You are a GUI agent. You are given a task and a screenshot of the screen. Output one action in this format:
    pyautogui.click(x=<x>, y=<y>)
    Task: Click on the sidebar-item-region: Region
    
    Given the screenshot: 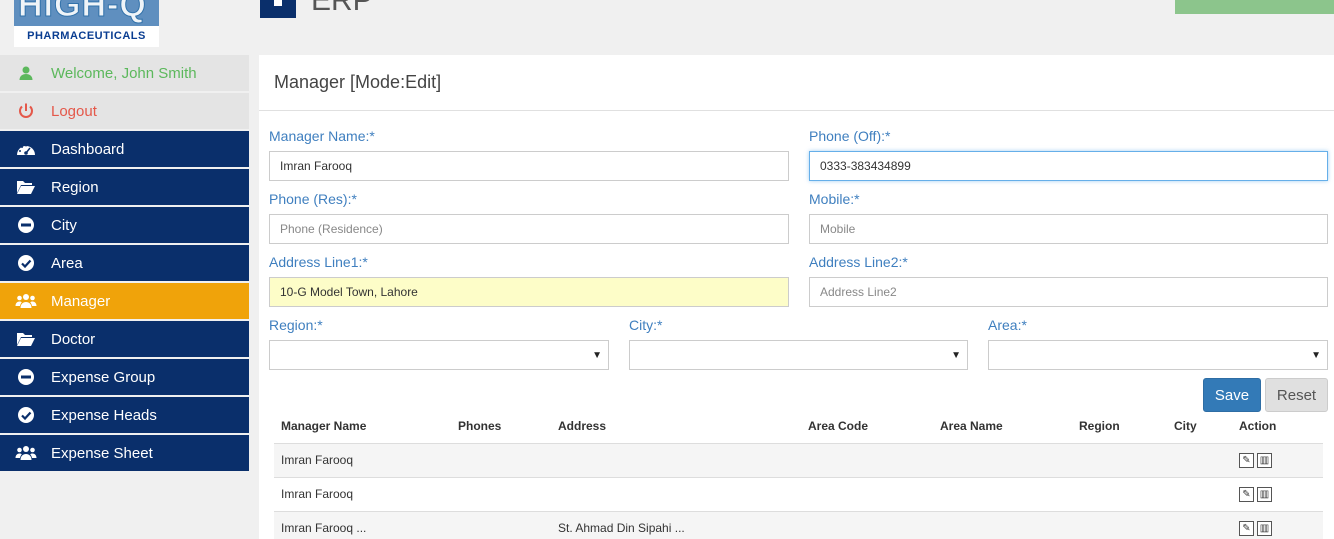 What is the action you would take?
    pyautogui.click(x=124, y=187)
    